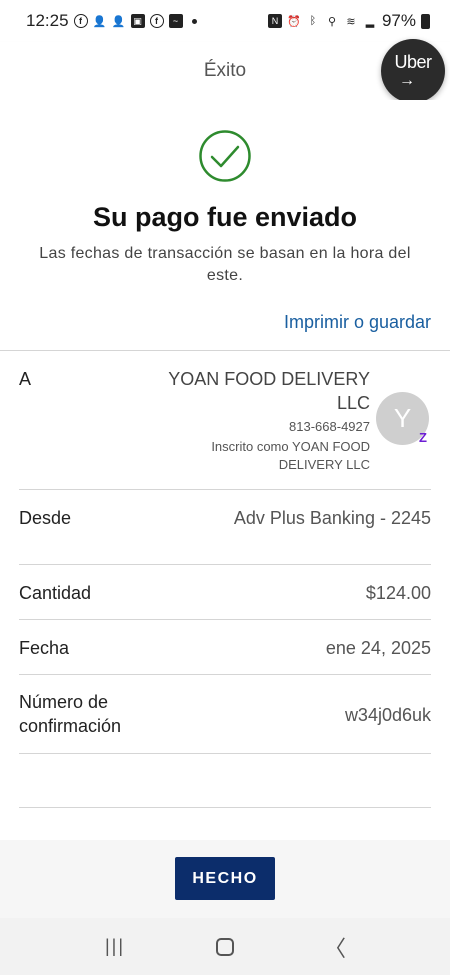 The width and height of the screenshot is (450, 975). Describe the element at coordinates (398, 20) in the screenshot. I see `battery-percent: 97%` at that location.